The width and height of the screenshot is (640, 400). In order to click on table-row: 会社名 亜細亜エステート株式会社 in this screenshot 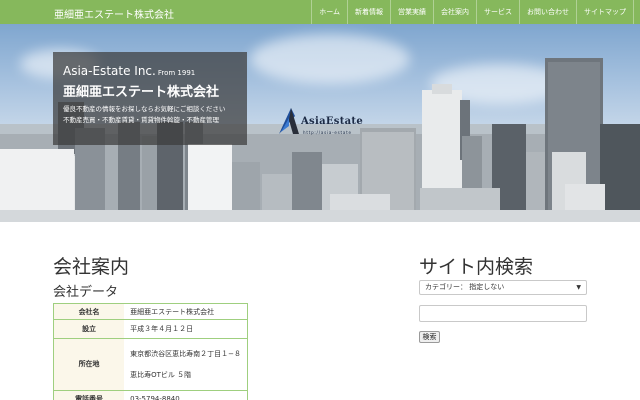, I will do `click(150, 311)`.